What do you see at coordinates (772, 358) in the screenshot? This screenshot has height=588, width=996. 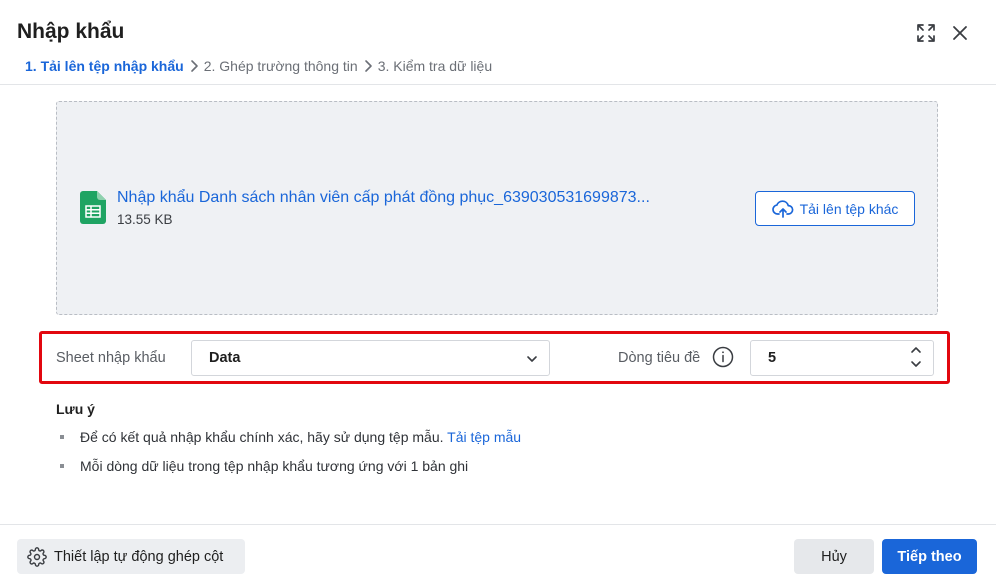 I see `header-row-value: 5` at bounding box center [772, 358].